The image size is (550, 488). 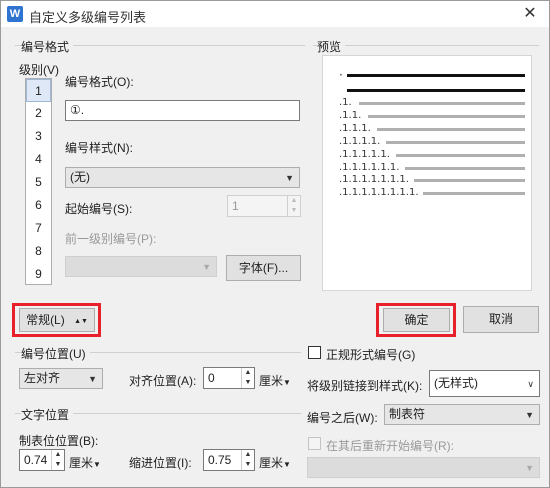 I want to click on number-position-group-label: 编号位置(U), so click(x=55, y=353).